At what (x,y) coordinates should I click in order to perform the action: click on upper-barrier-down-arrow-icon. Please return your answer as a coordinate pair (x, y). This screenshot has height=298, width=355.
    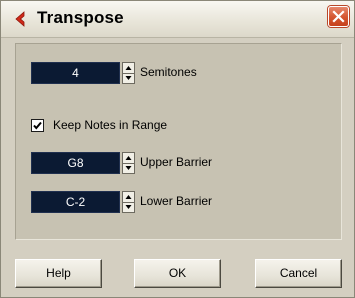
    Looking at the image, I should click on (128, 168).